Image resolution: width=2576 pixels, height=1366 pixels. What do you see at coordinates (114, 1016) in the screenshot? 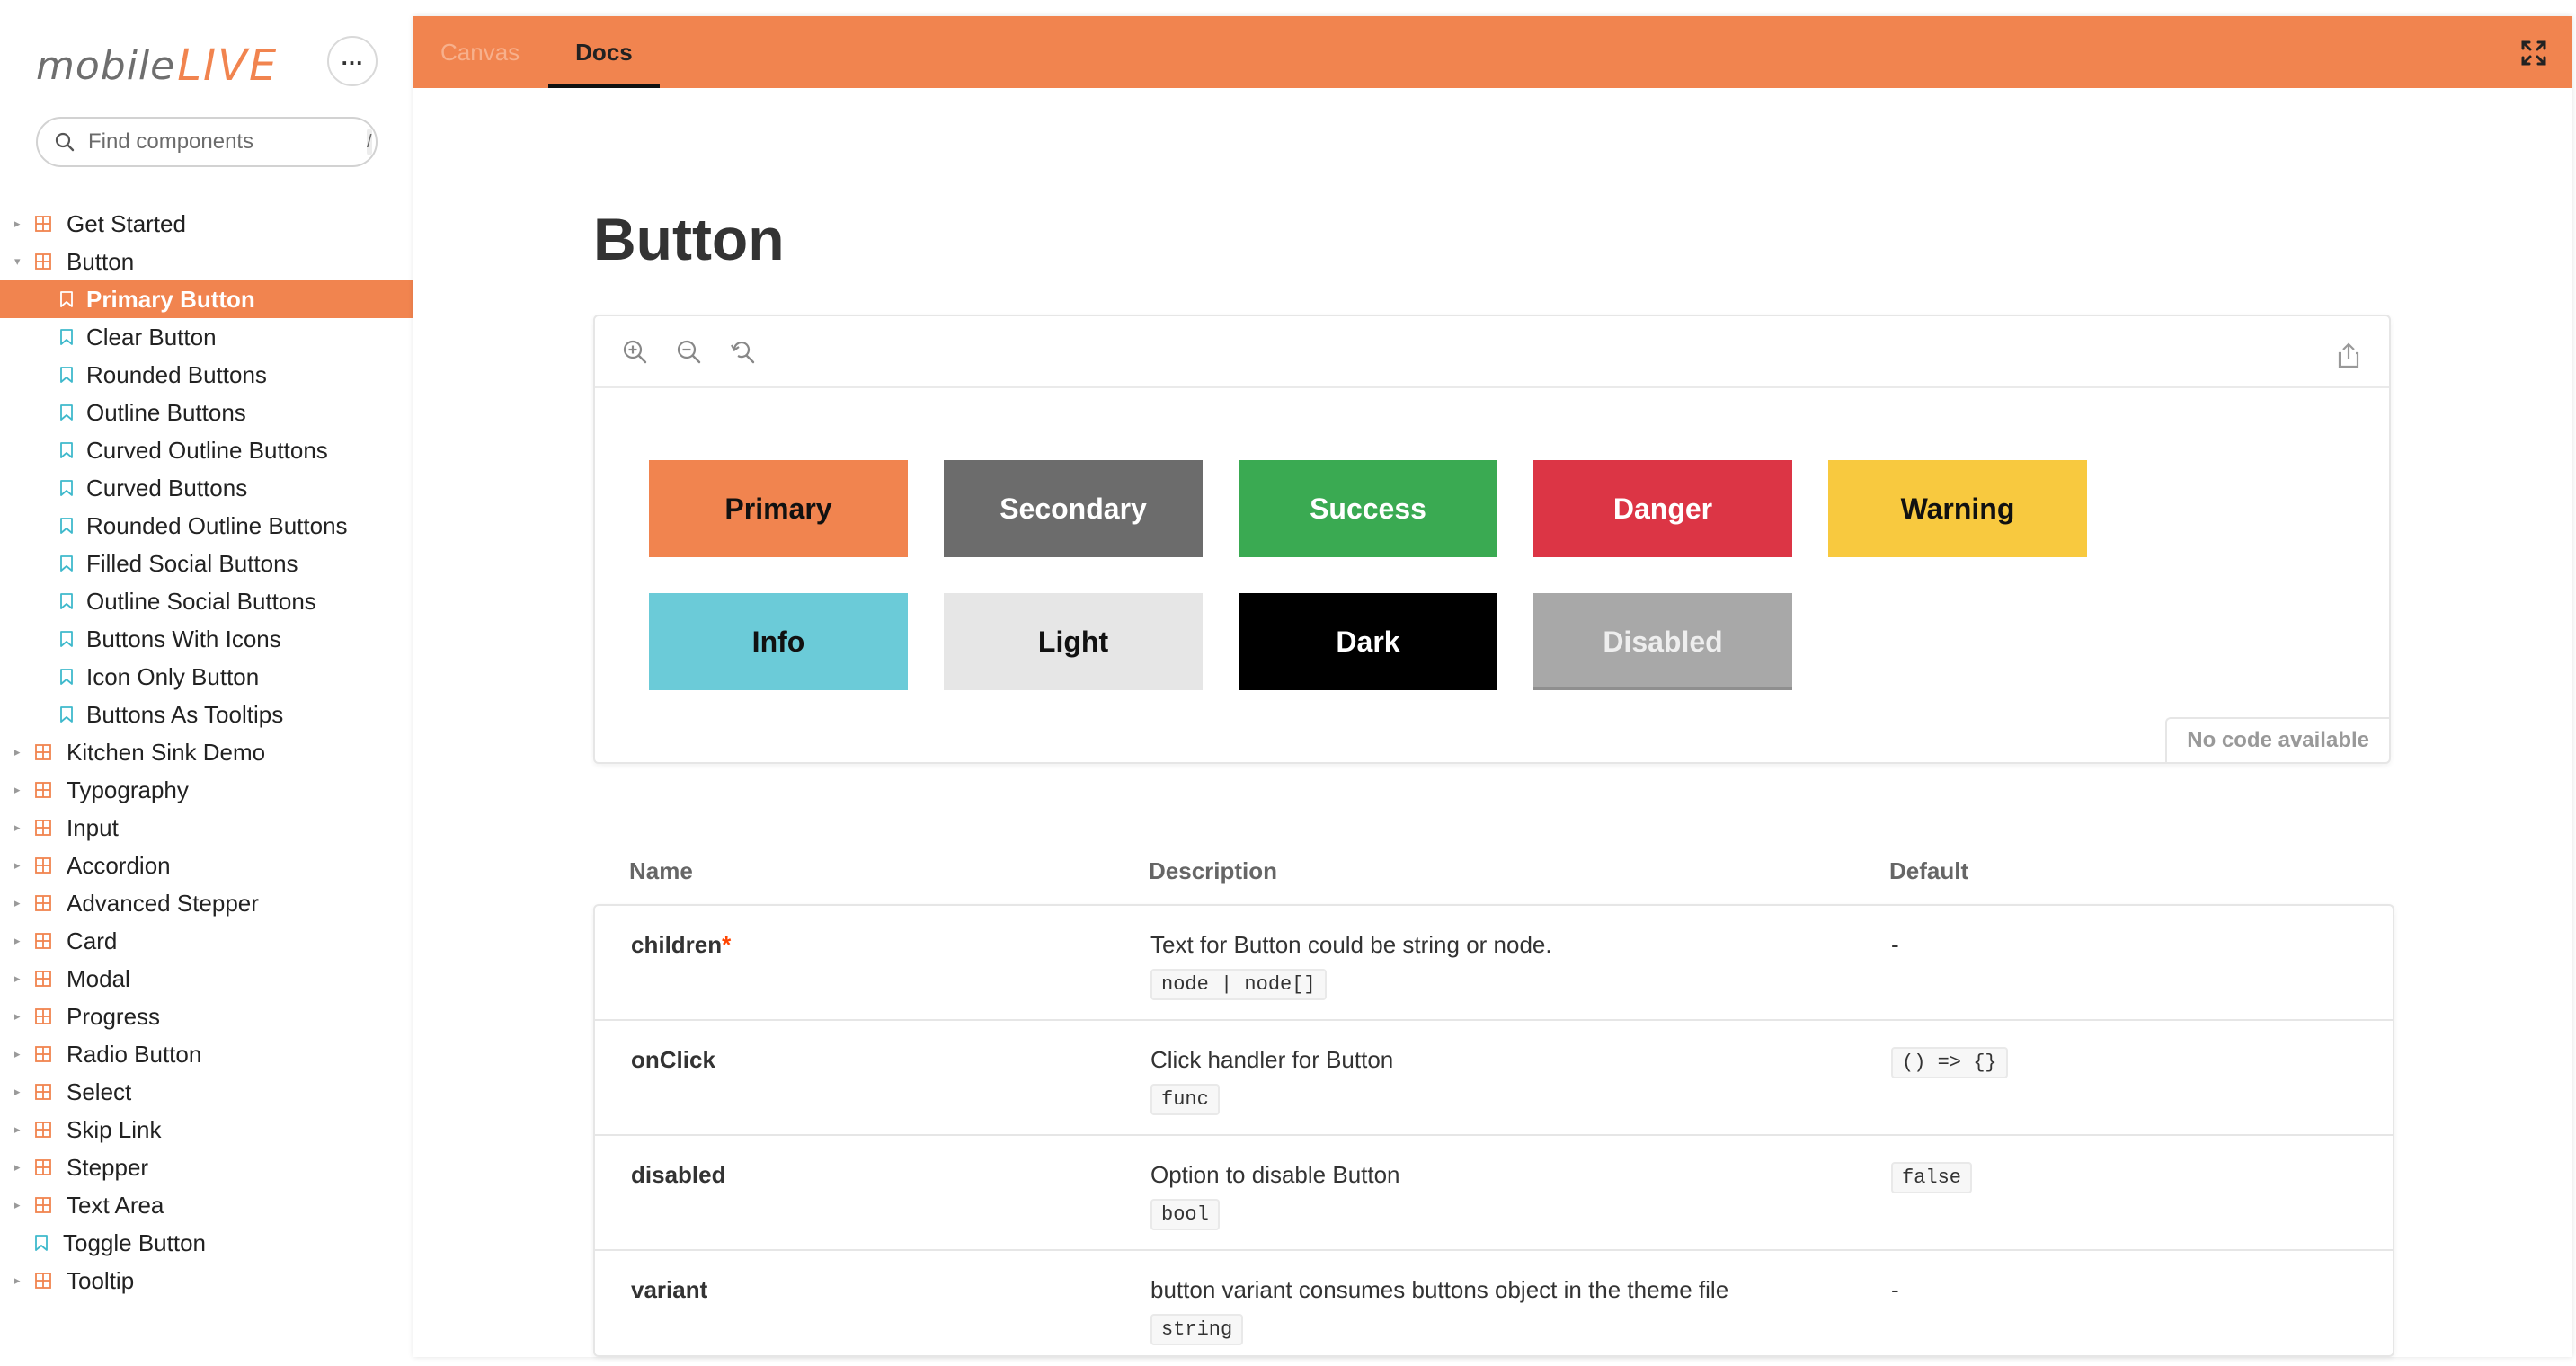
I see `sidebar-item-label: Progress` at bounding box center [114, 1016].